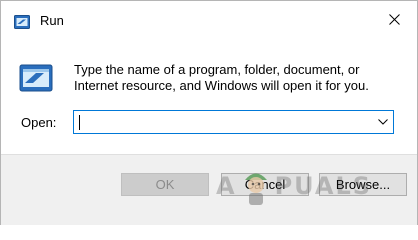 The width and height of the screenshot is (418, 240). What do you see at coordinates (52, 20) in the screenshot?
I see `window-title: Run` at bounding box center [52, 20].